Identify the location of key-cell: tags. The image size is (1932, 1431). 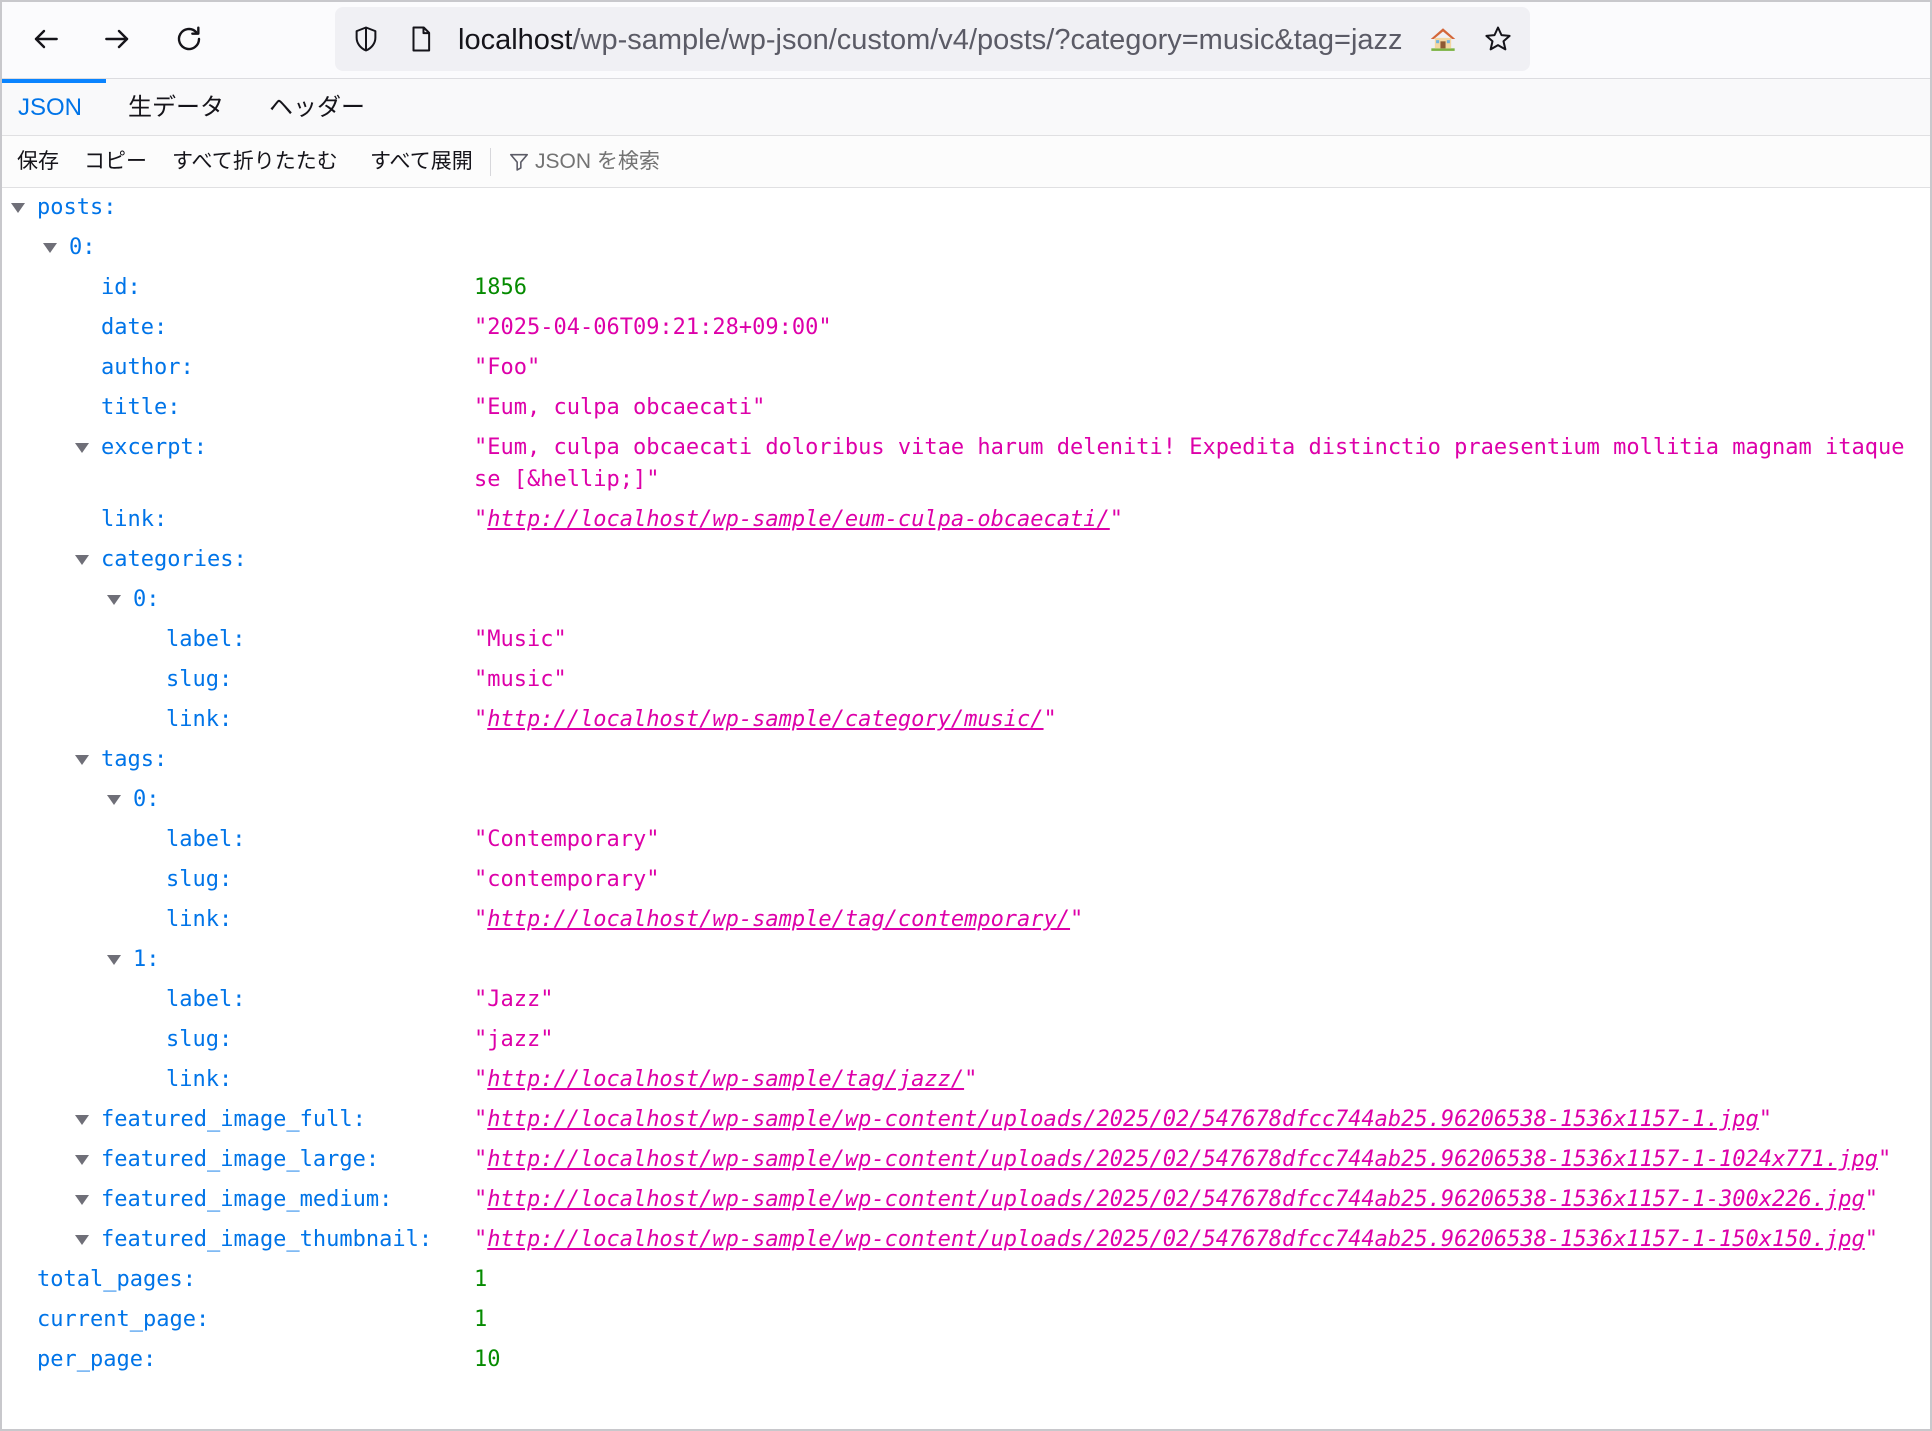
(237, 760).